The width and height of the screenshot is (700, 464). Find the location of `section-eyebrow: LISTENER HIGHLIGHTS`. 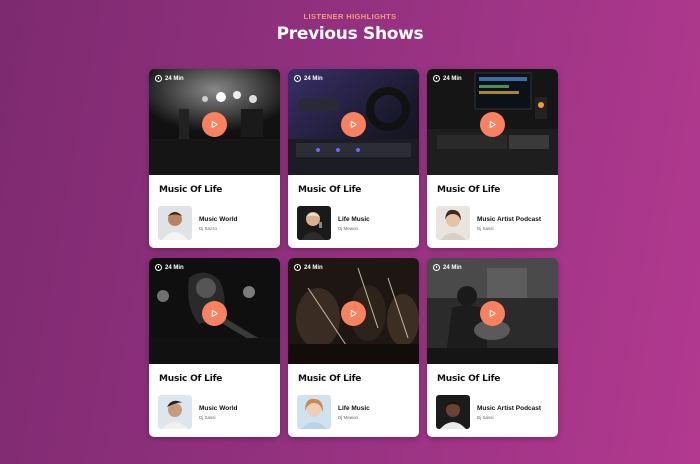

section-eyebrow: LISTENER HIGHLIGHTS is located at coordinates (350, 16).